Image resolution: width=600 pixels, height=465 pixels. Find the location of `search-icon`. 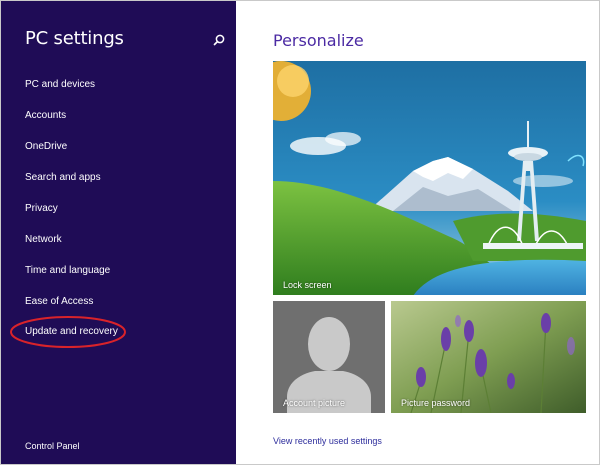

search-icon is located at coordinates (219, 41).